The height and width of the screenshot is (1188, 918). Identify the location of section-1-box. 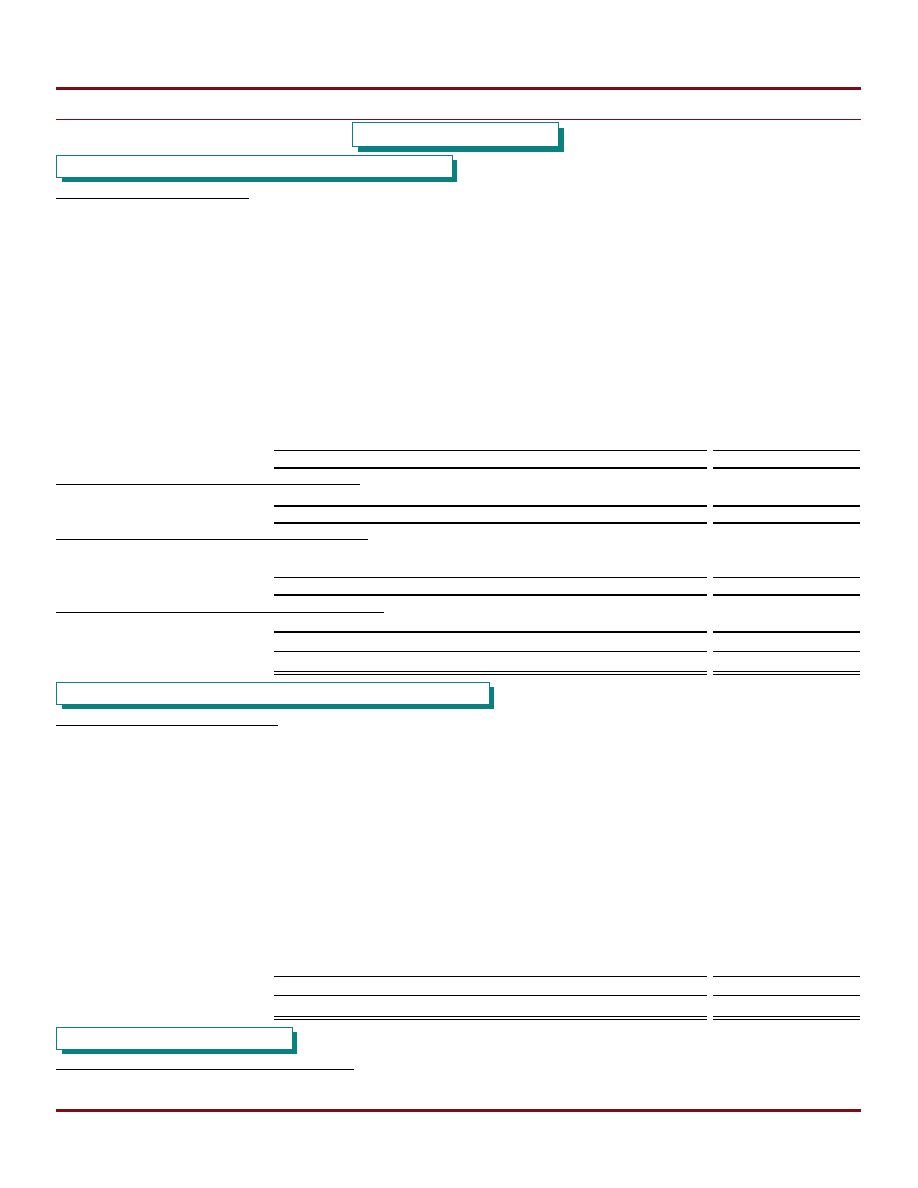
(254, 166).